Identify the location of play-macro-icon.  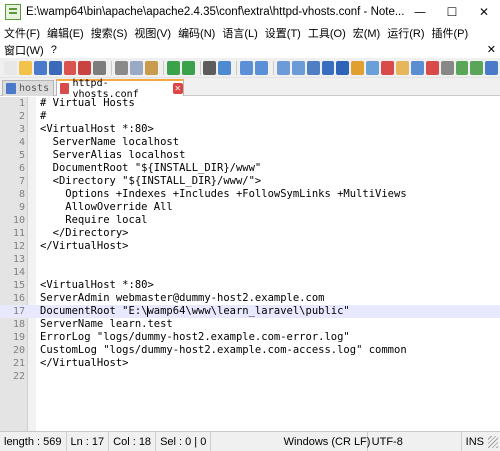
(462, 67).